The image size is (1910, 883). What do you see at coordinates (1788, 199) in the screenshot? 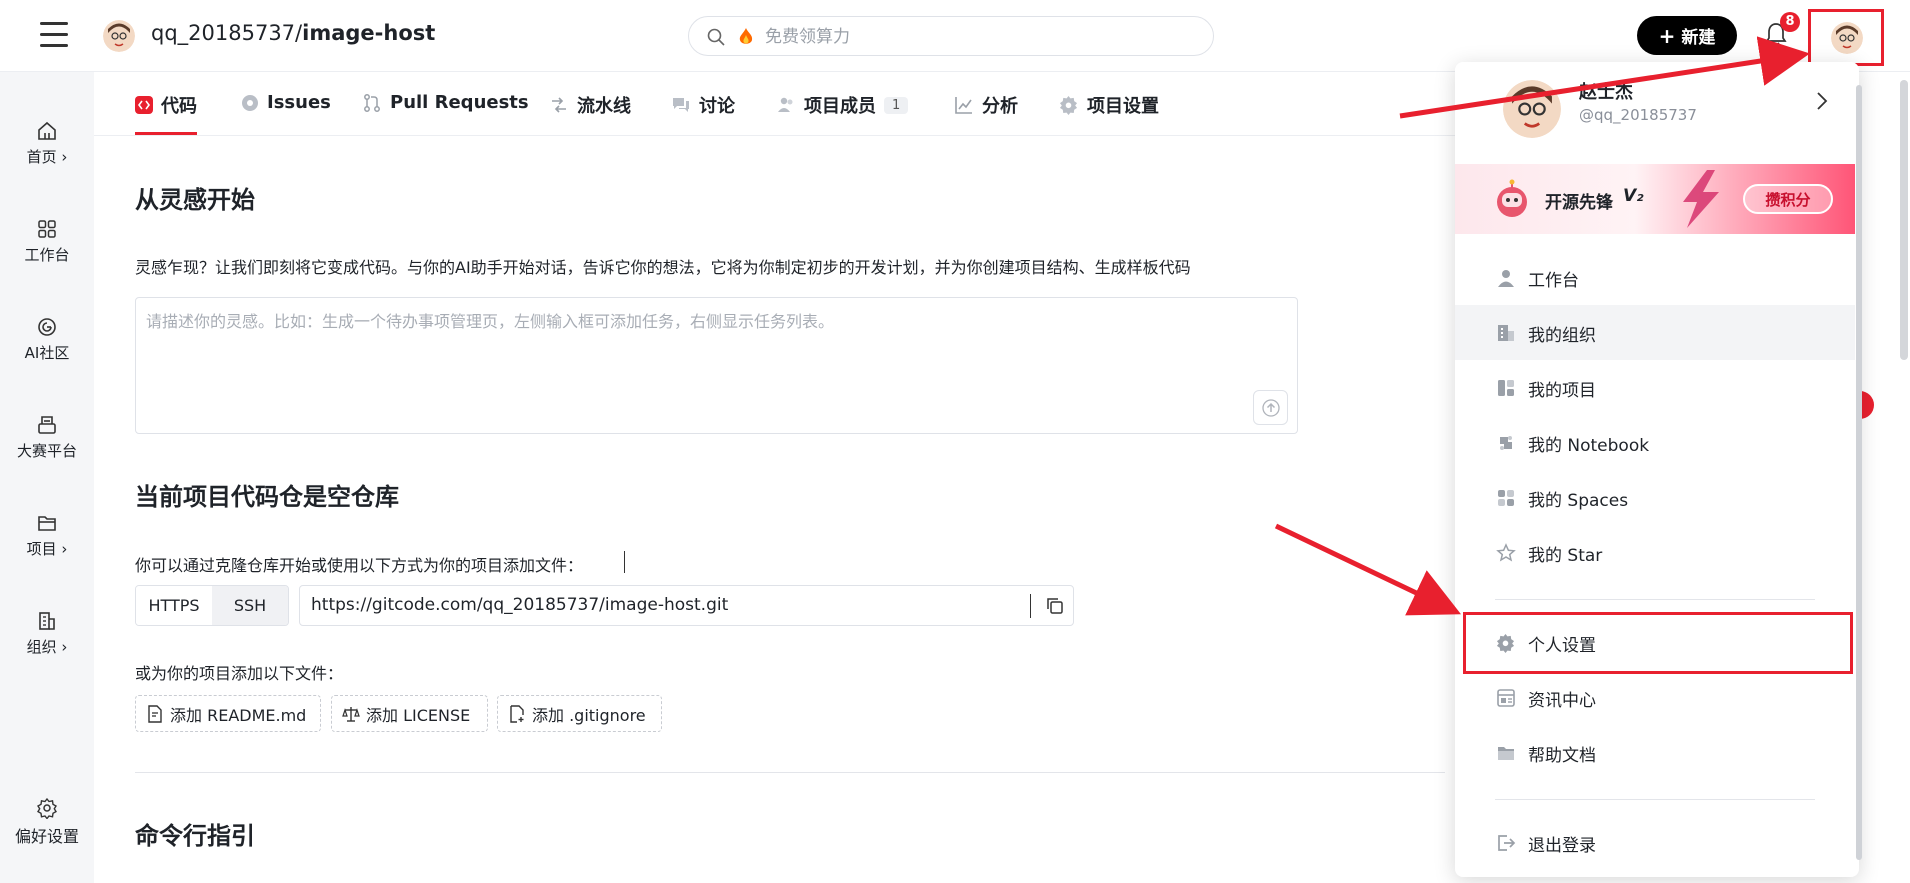
I see `earn-points-button: 攒积分` at bounding box center [1788, 199].